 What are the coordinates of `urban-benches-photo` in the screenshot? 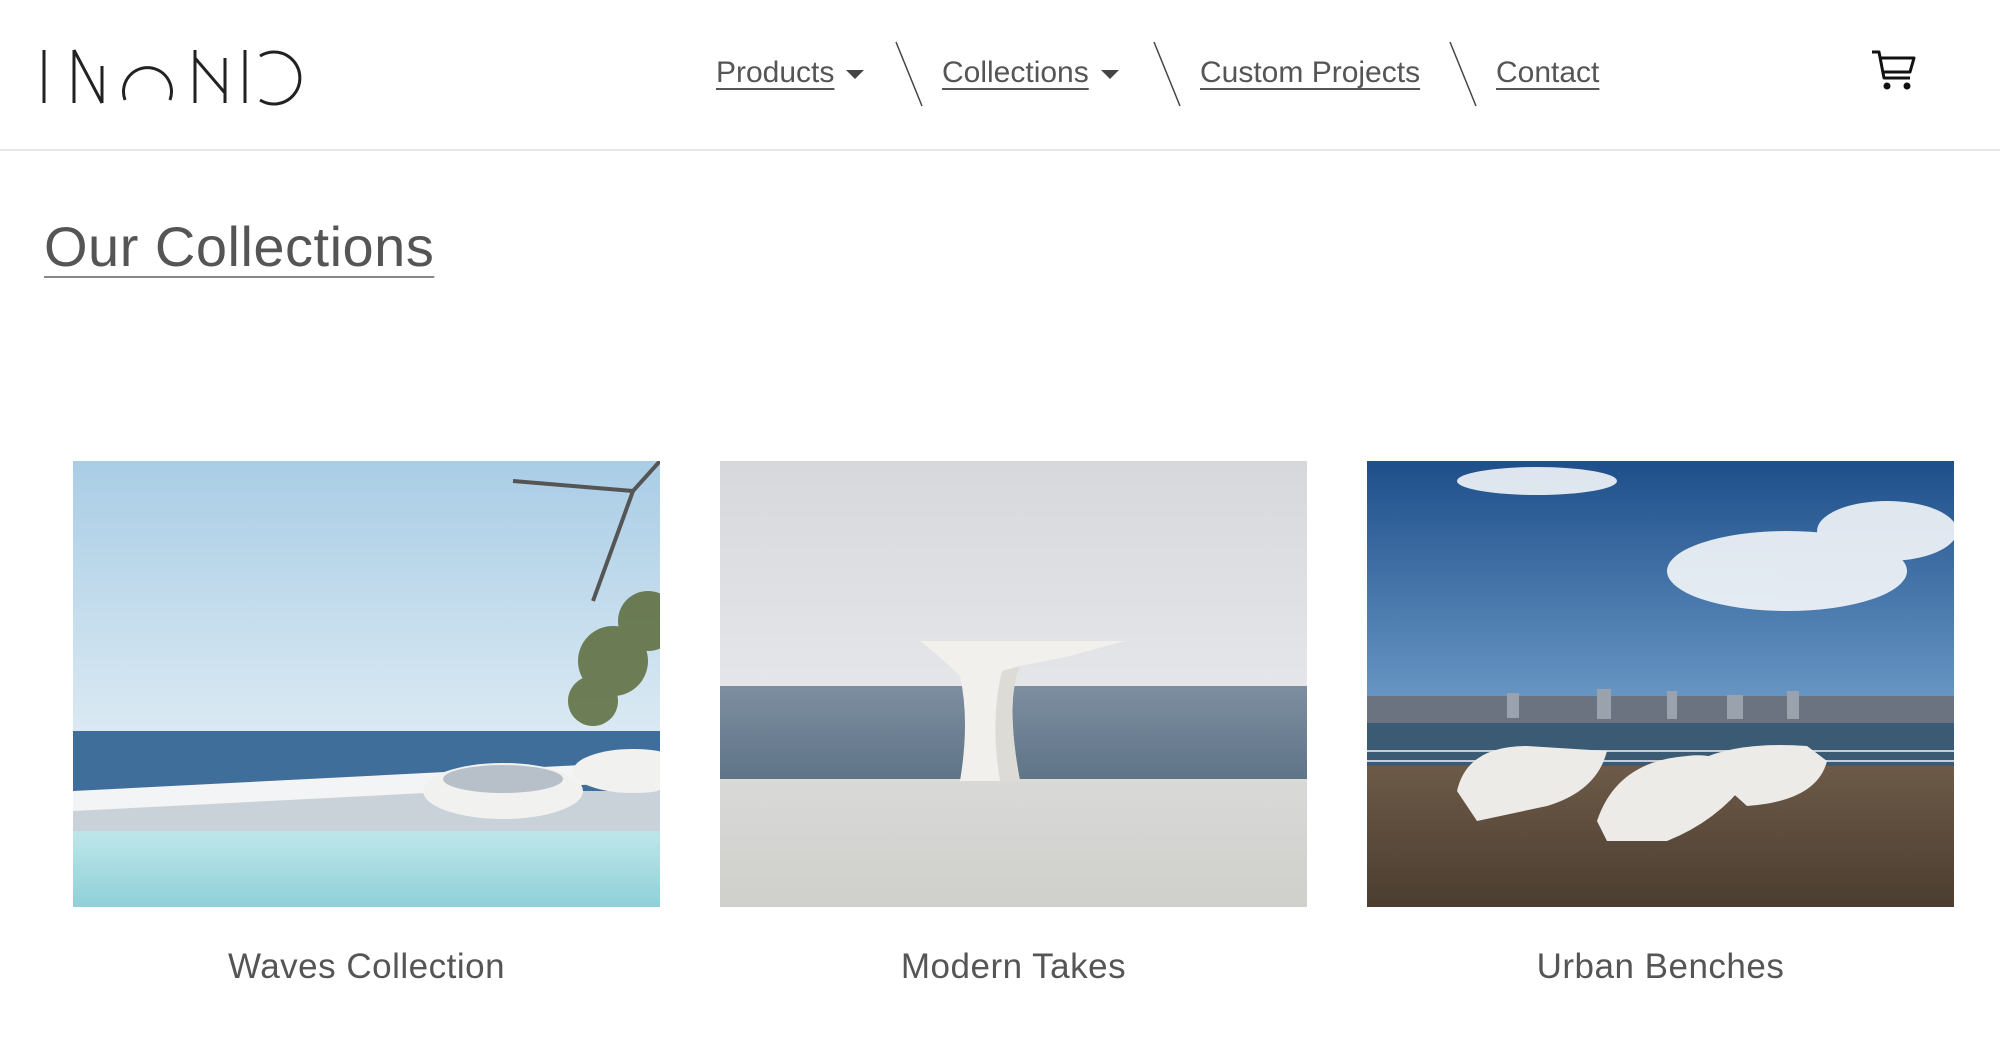 It's located at (1660, 684).